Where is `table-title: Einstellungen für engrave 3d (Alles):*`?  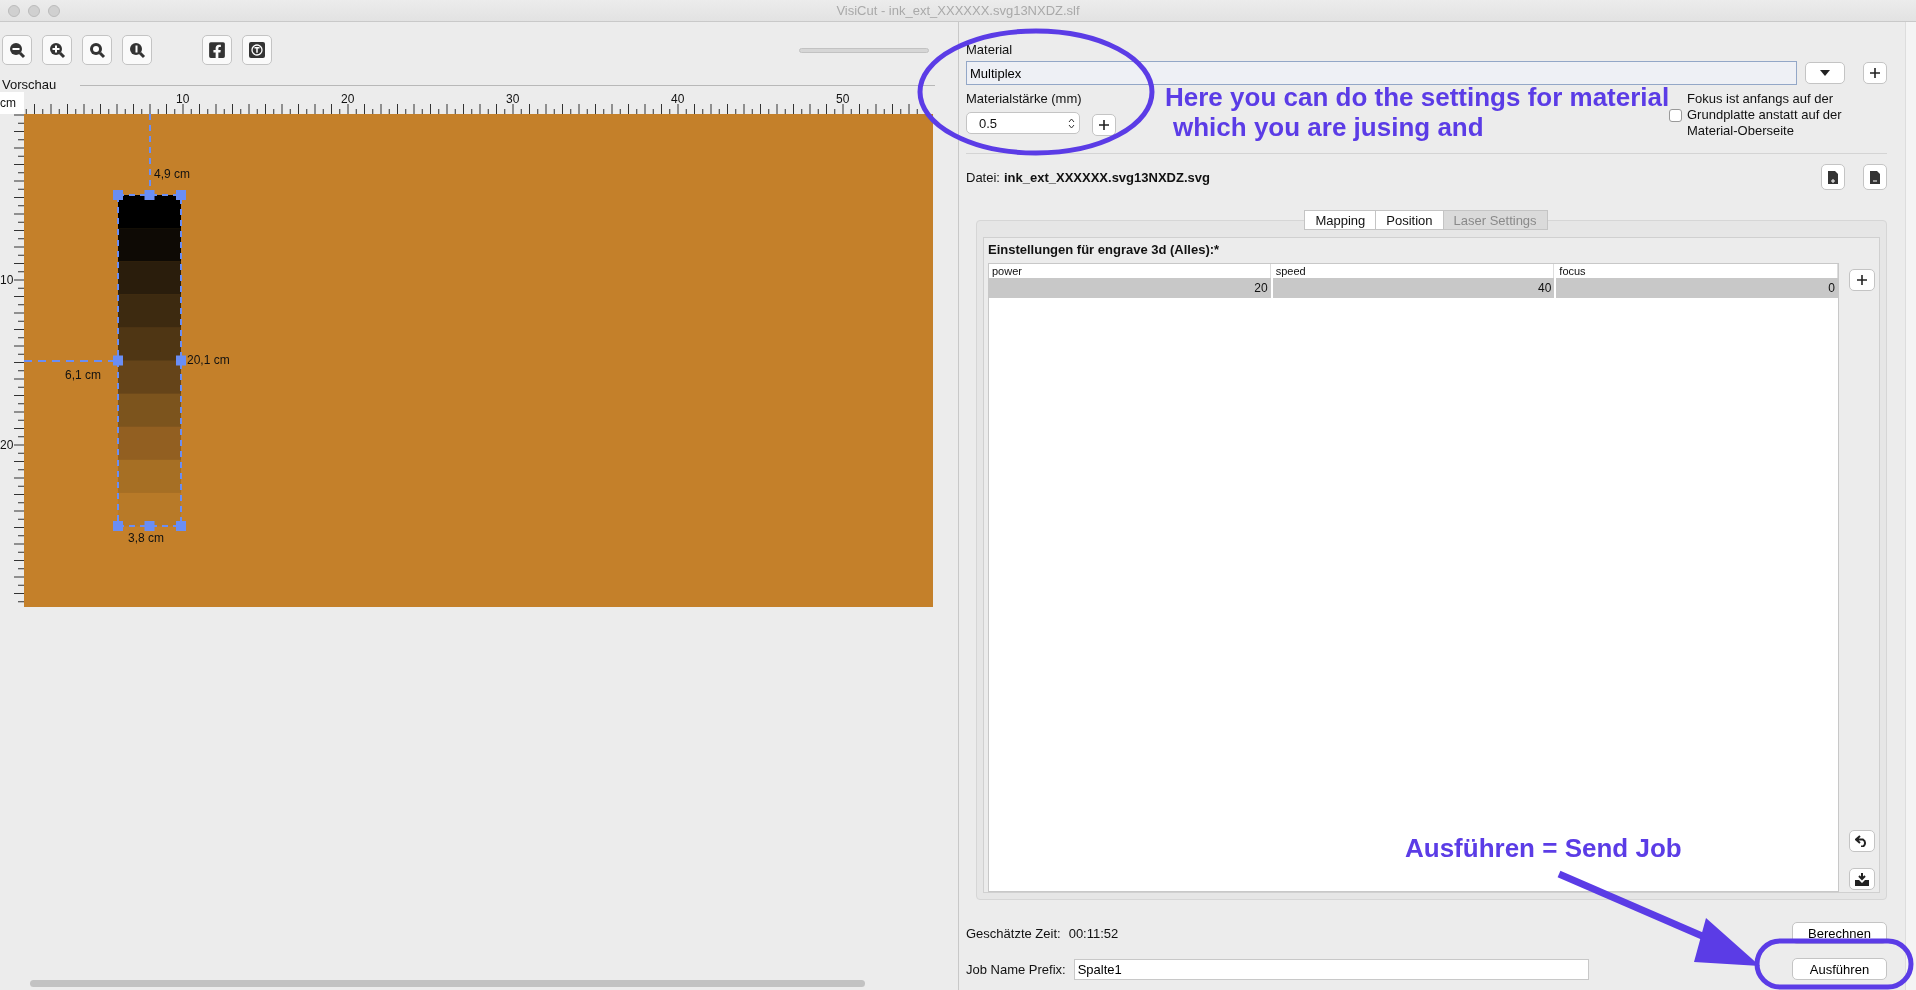 table-title: Einstellungen für engrave 3d (Alles):* is located at coordinates (1104, 249).